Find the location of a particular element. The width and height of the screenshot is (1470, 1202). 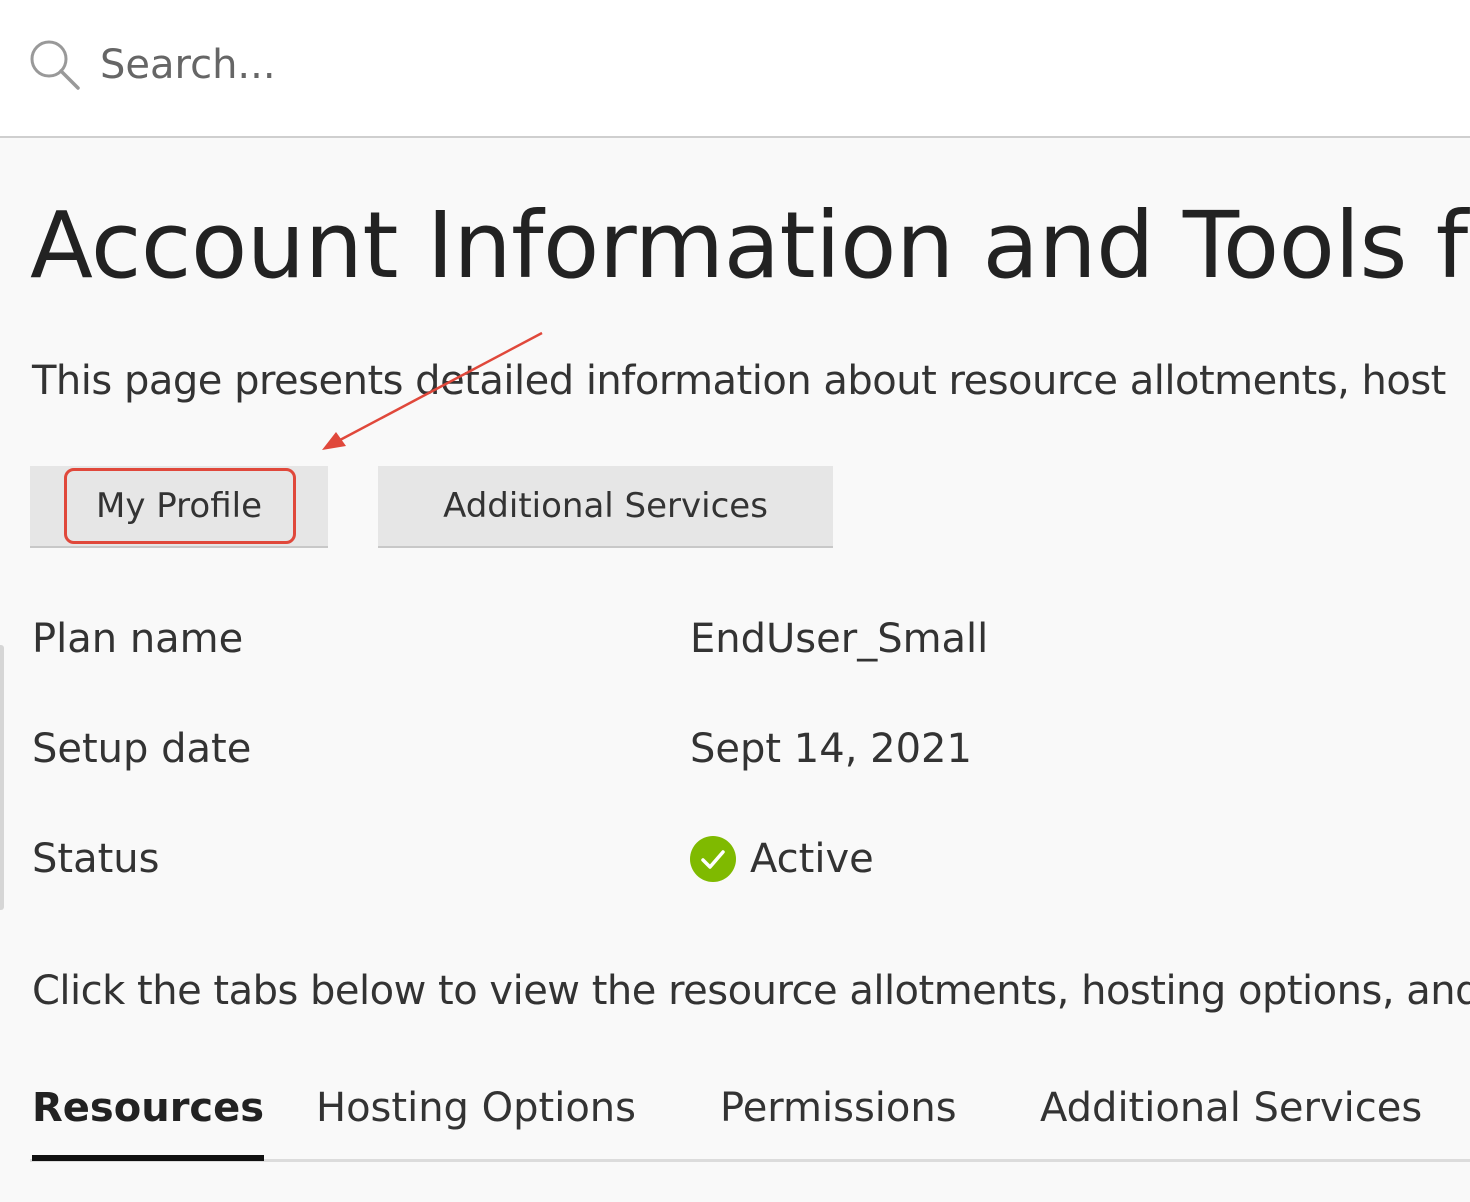

page-title: Account Information and Tools f is located at coordinates (749, 245).